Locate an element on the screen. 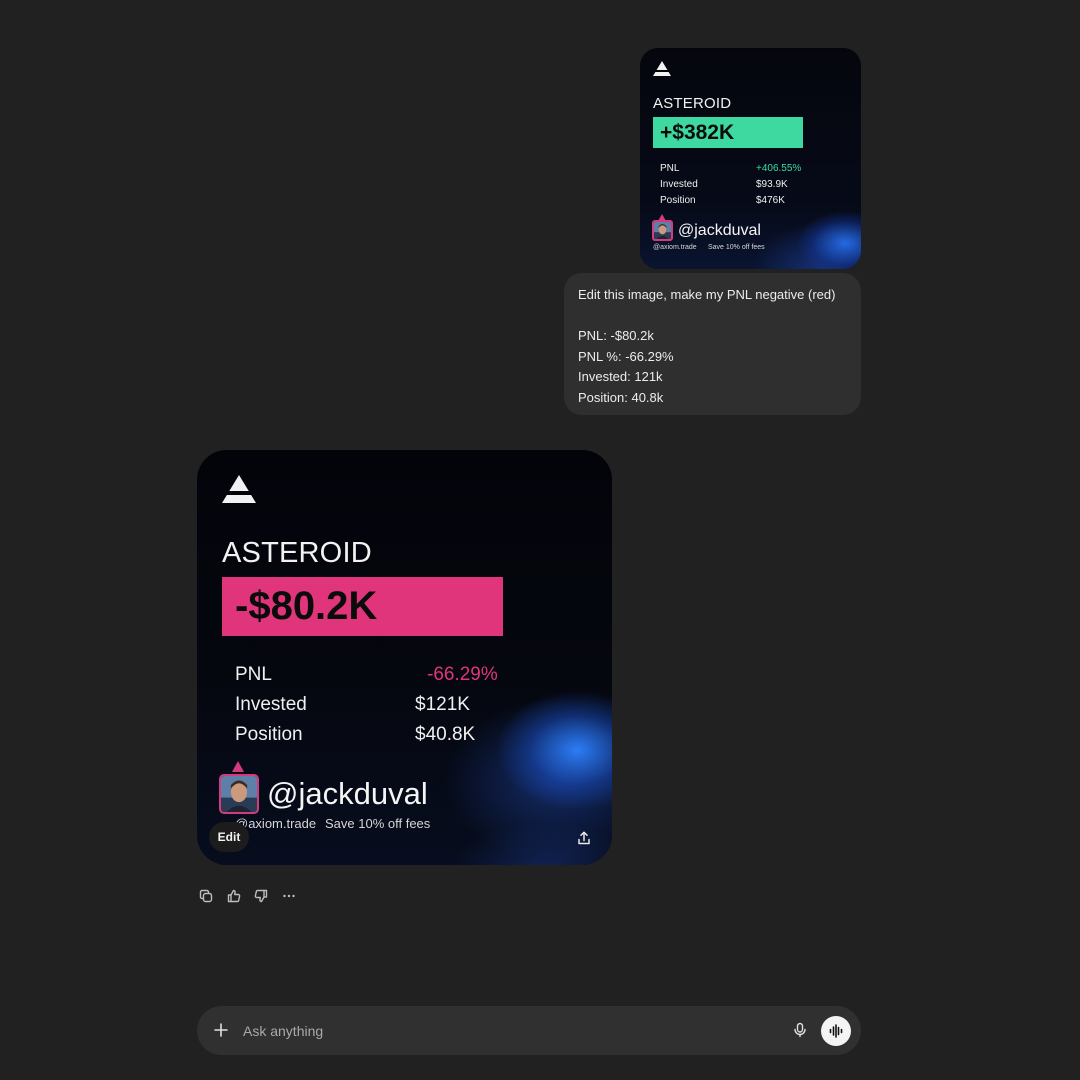 The width and height of the screenshot is (1080, 1080). message-composer is located at coordinates (529, 1030).